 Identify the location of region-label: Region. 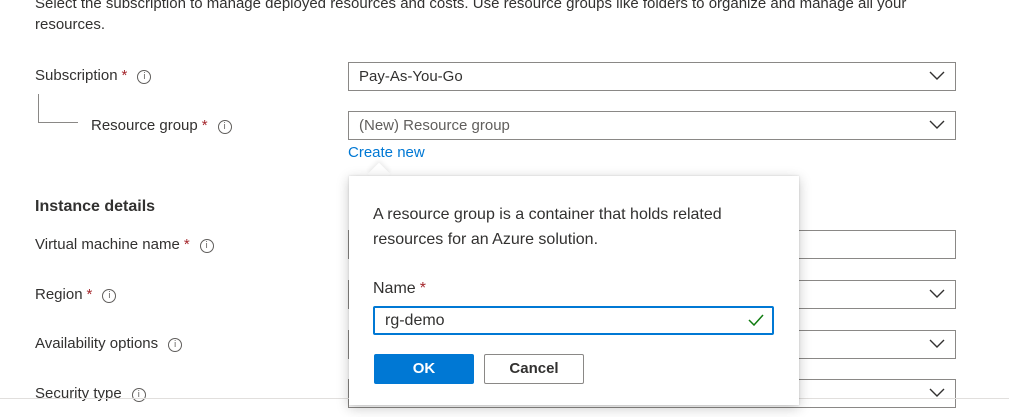
(59, 294).